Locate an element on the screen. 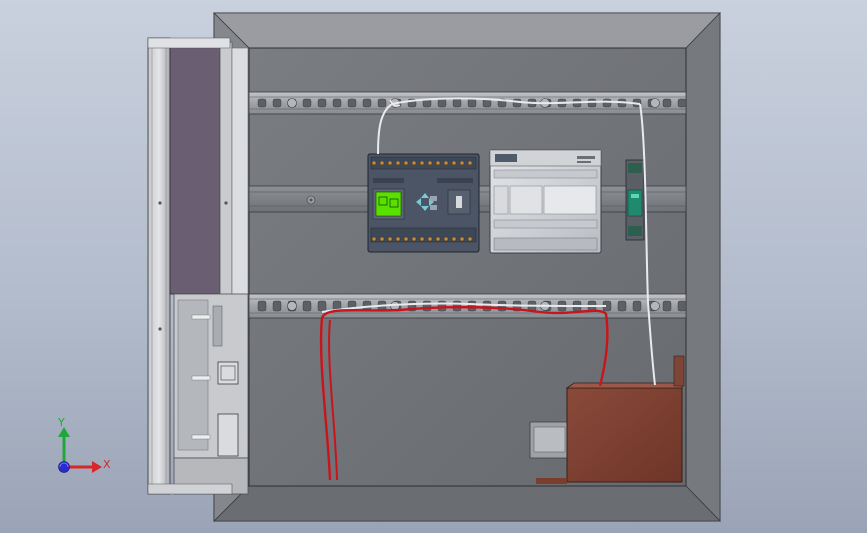 The height and width of the screenshot is (533, 867). triad-x-label: X is located at coordinates (107, 464).